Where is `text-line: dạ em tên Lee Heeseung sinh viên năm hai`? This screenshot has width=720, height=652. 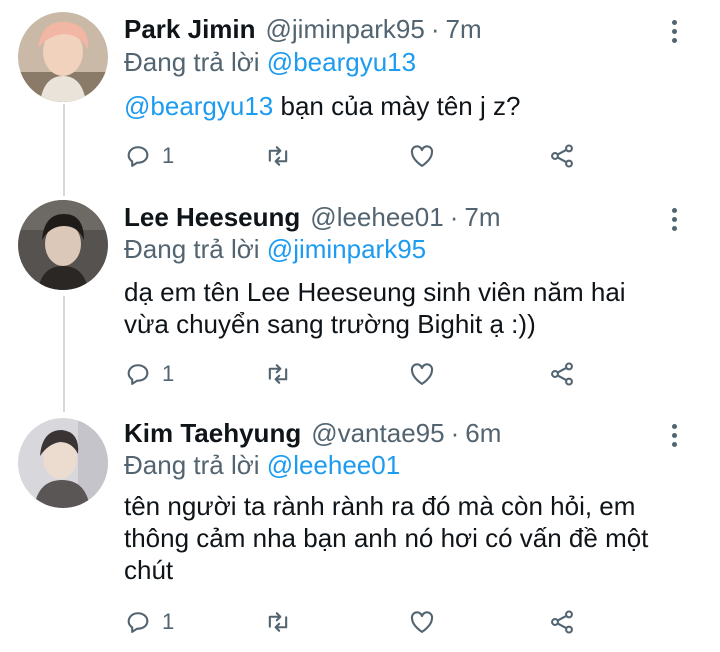
text-line: dạ em tên Lee Heeseung sinh viên năm hai is located at coordinates (375, 292).